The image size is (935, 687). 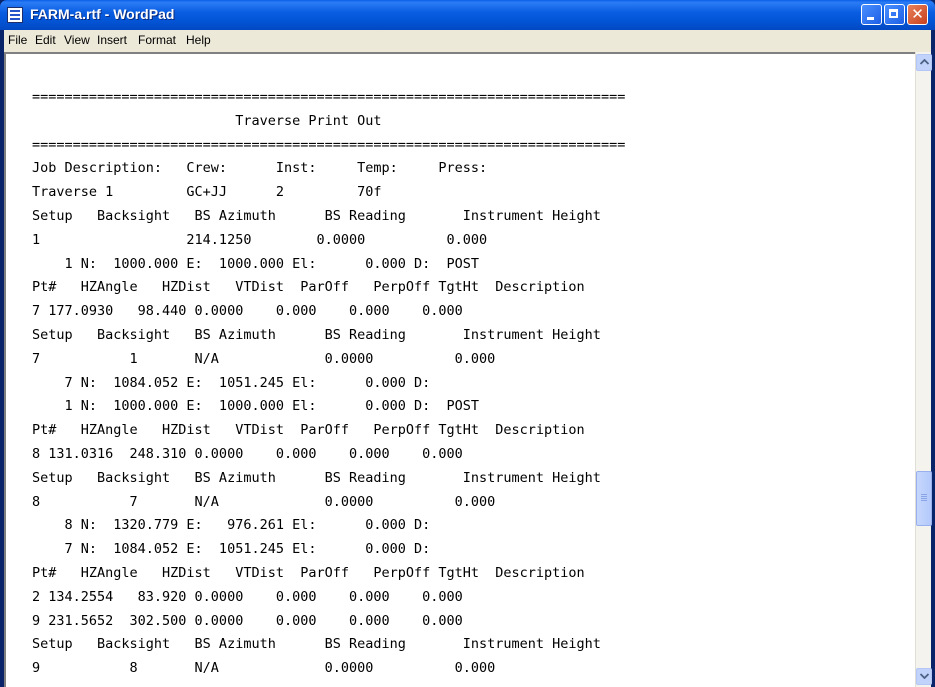 I want to click on document-line: 7 1 N/A 0.0000 0.000, so click(x=264, y=358).